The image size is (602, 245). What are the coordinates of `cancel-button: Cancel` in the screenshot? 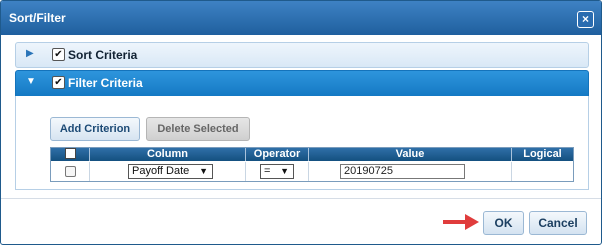 It's located at (558, 223).